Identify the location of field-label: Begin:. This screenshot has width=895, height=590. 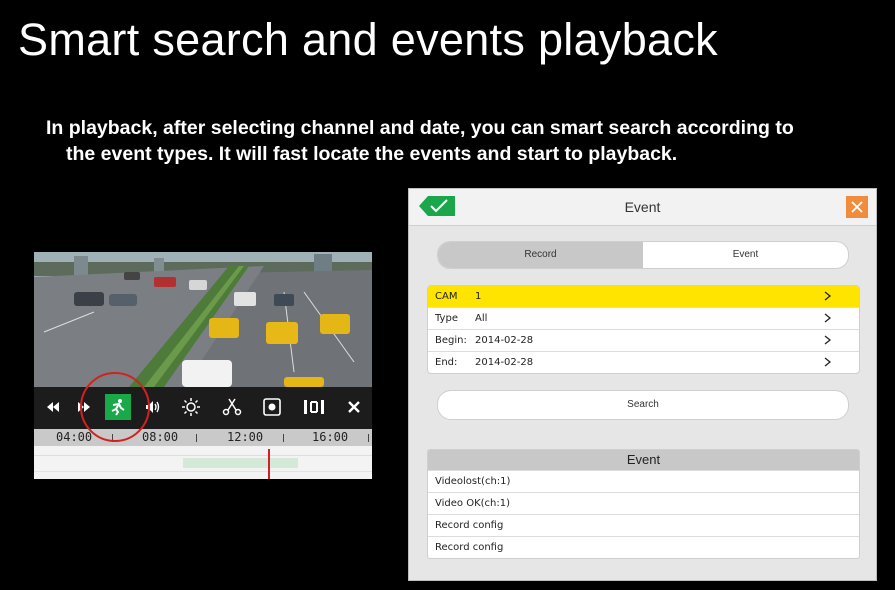
(451, 340).